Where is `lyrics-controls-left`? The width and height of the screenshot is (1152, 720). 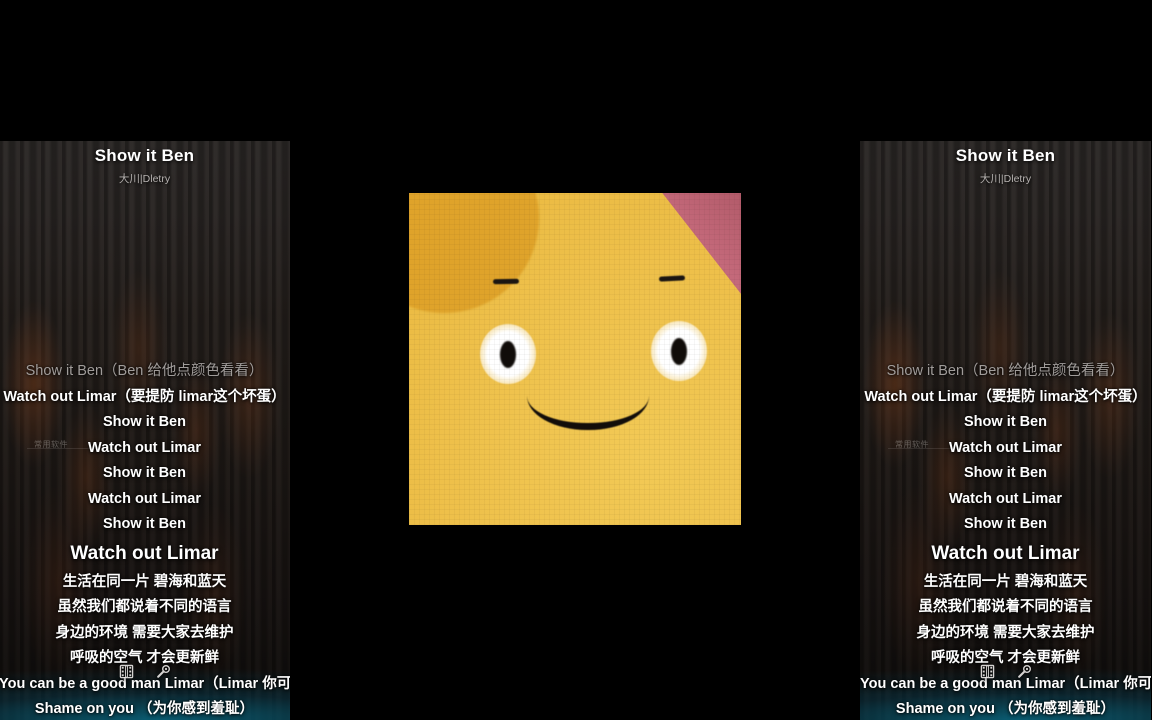
lyrics-controls-left is located at coordinates (145, 671).